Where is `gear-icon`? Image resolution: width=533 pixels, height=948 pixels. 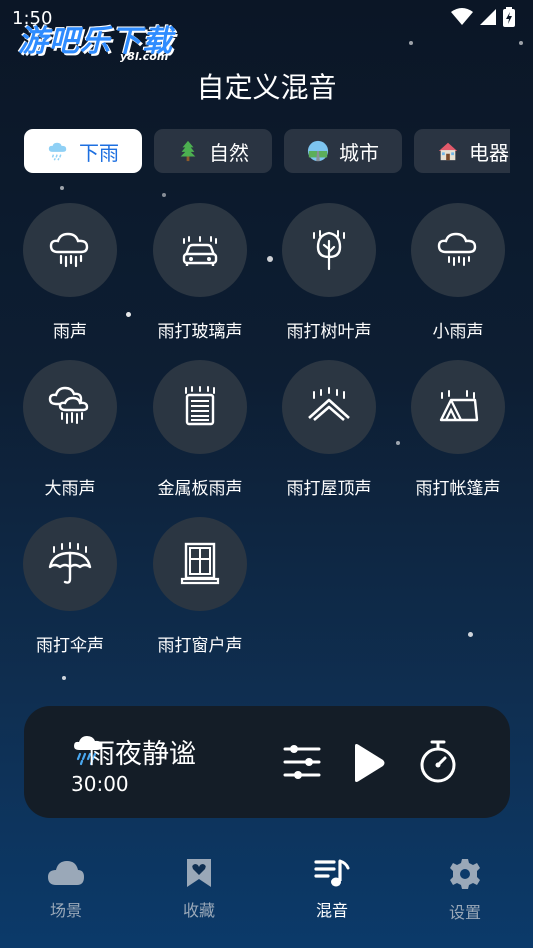
gear-icon is located at coordinates (465, 874).